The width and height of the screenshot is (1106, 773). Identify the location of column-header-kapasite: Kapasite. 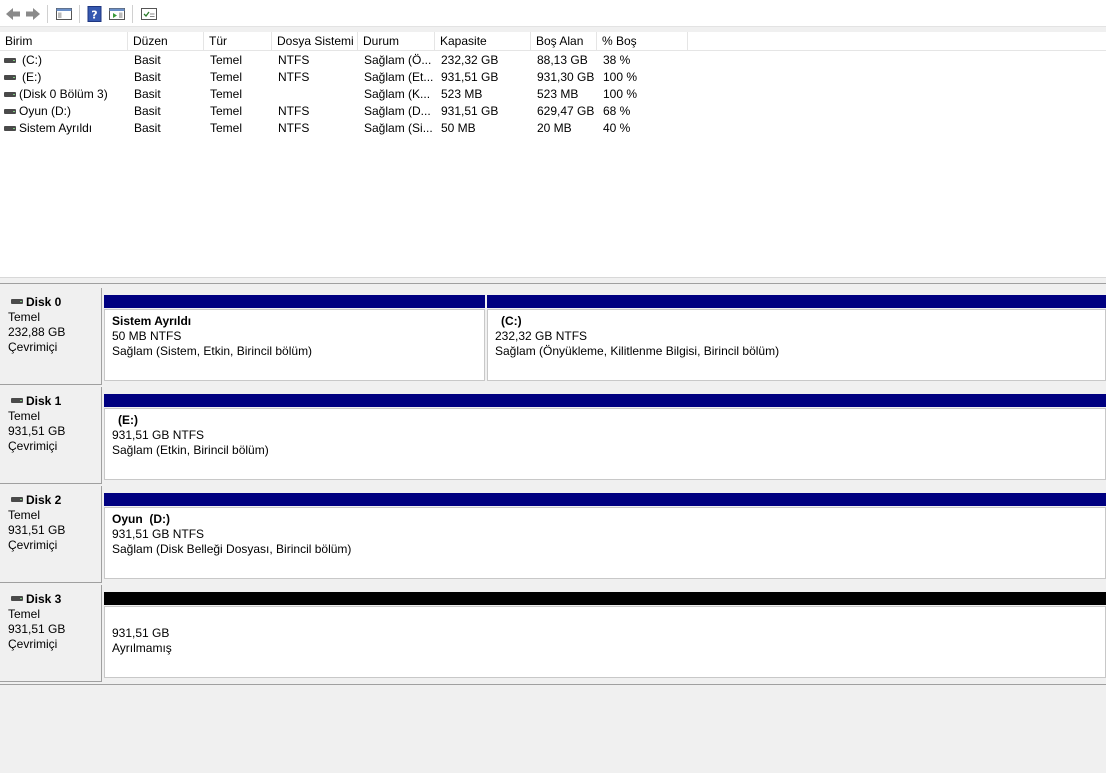
(483, 41).